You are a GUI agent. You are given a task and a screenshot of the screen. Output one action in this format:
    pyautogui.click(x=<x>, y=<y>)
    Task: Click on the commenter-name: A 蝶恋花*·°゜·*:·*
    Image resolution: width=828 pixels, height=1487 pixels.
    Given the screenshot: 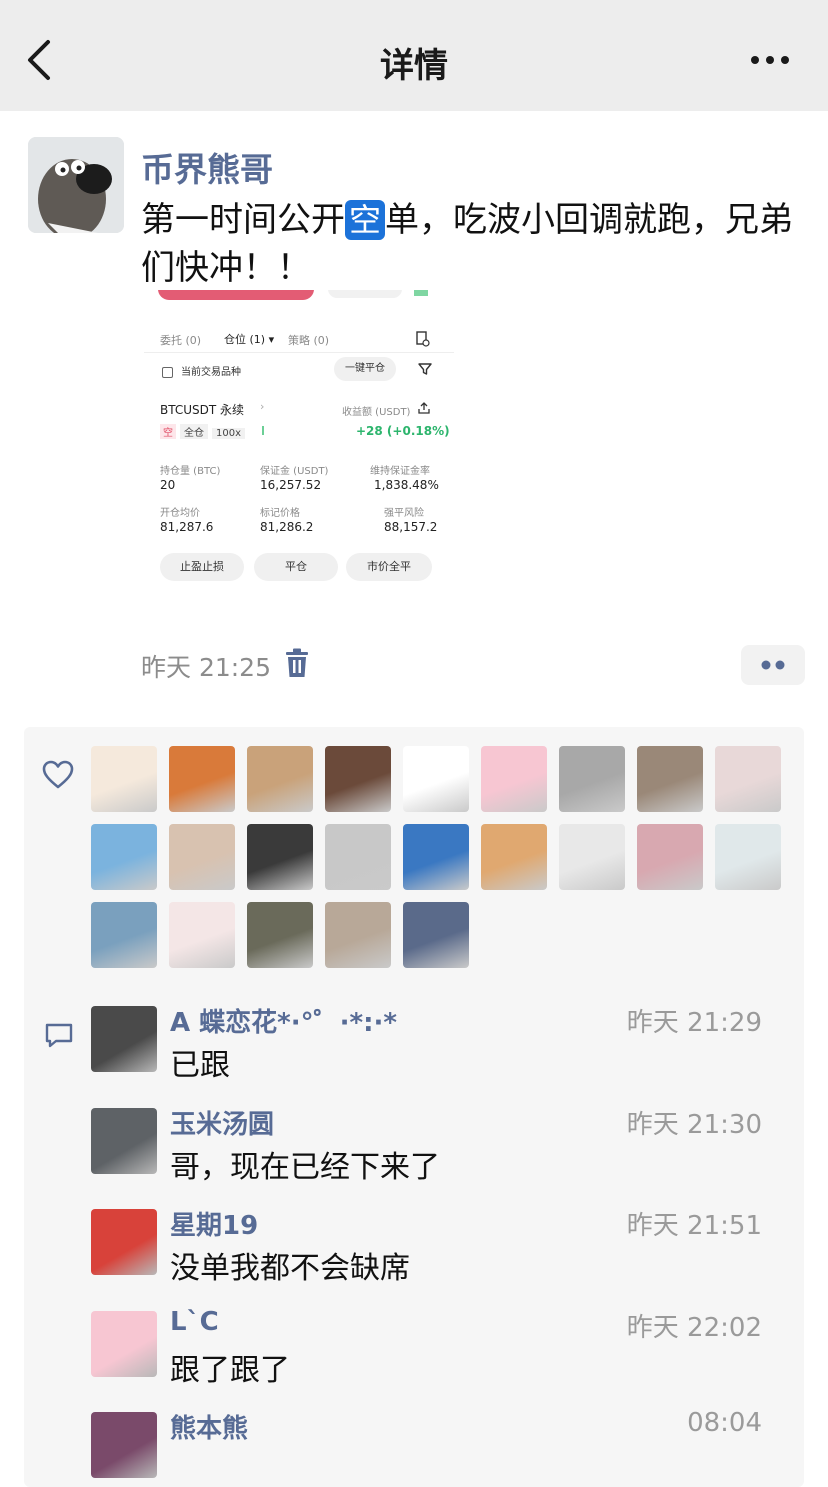 What is the action you would take?
    pyautogui.click(x=283, y=1020)
    